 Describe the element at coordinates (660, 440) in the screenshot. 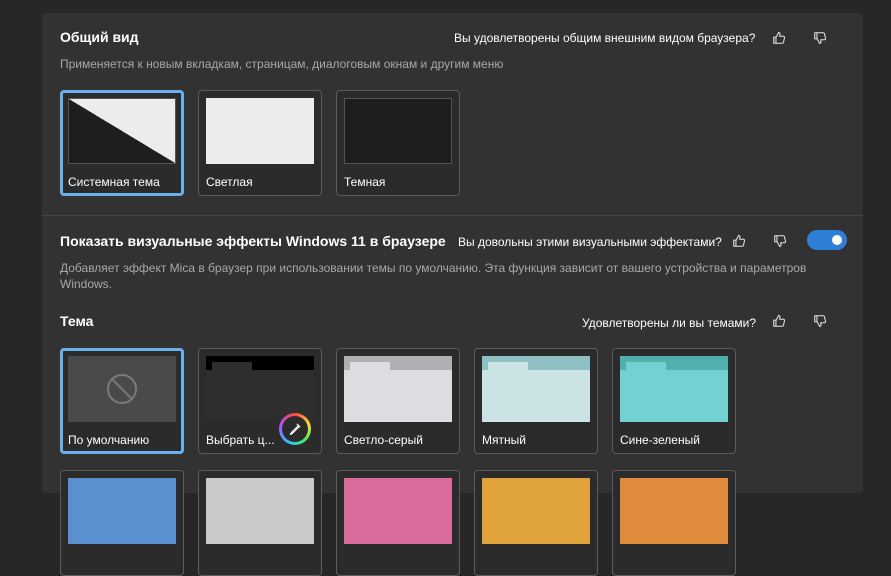

I see `theme-option-label: Сине-зеленый` at that location.